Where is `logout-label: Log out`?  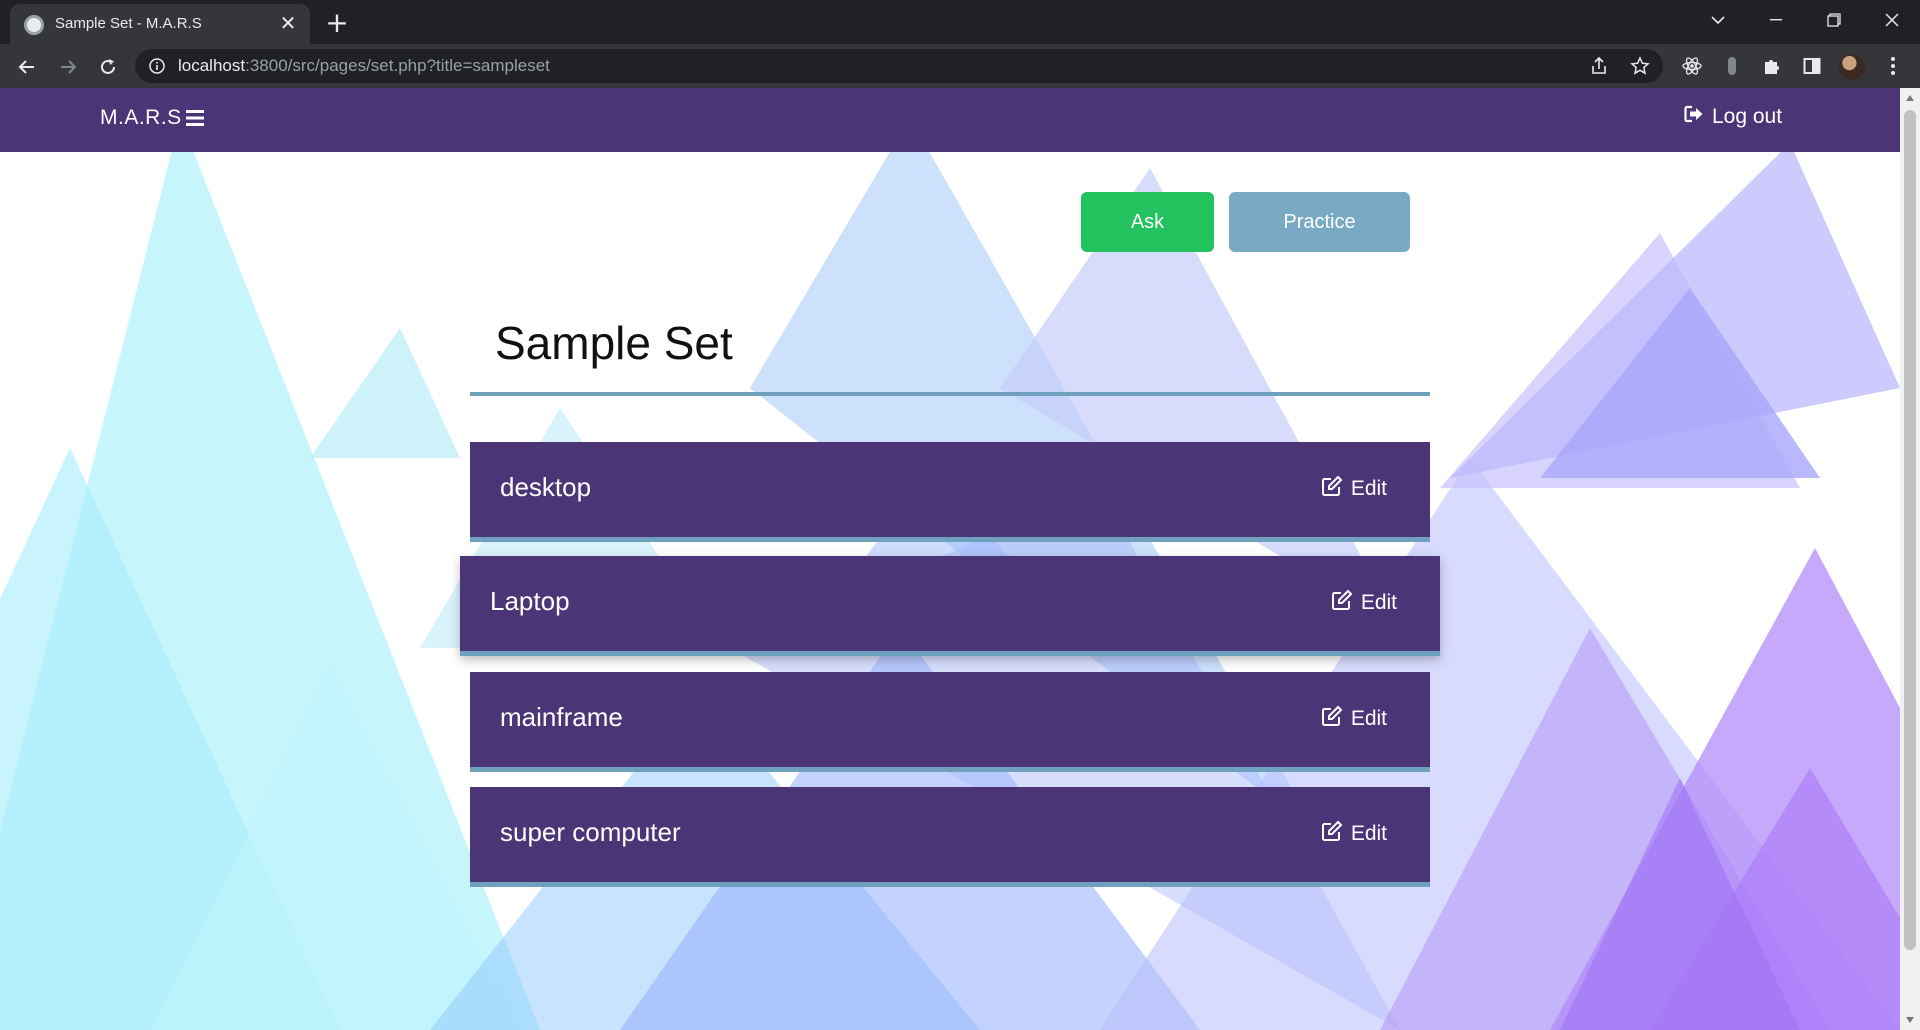
logout-label: Log out is located at coordinates (1747, 116).